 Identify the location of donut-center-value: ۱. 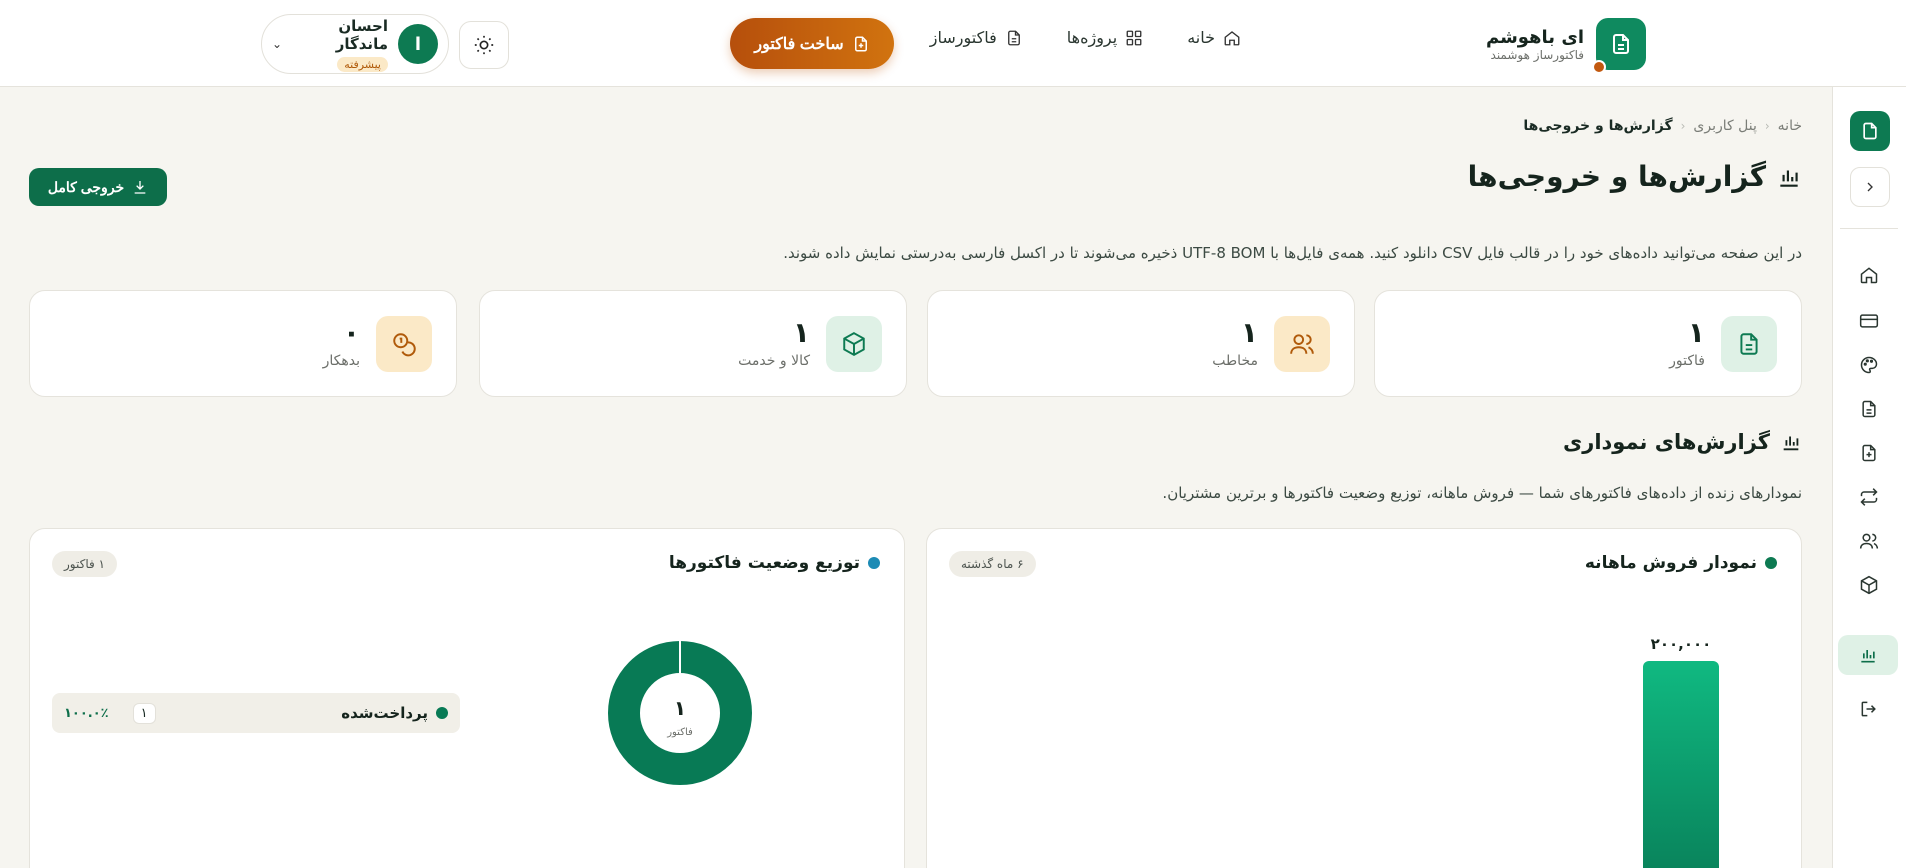
(680, 708).